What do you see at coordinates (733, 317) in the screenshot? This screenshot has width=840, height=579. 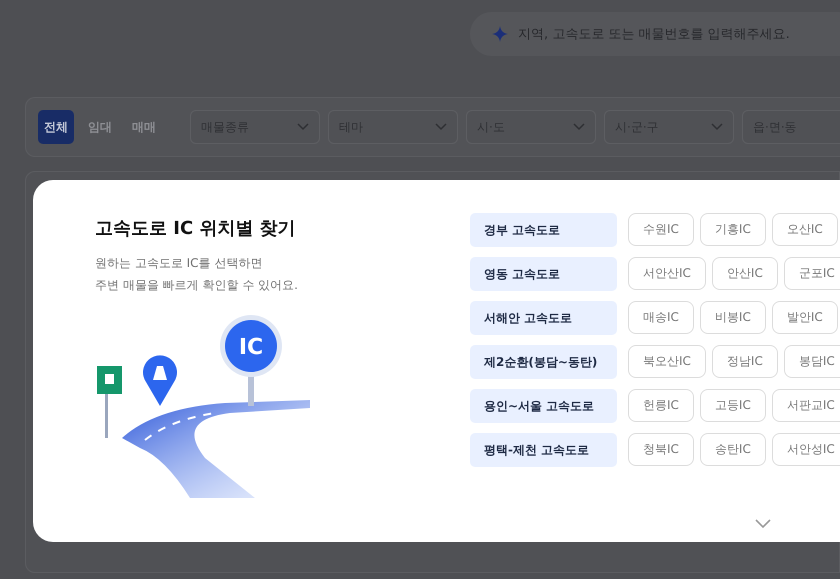 I see `interchange-chip: 비봉IC` at bounding box center [733, 317].